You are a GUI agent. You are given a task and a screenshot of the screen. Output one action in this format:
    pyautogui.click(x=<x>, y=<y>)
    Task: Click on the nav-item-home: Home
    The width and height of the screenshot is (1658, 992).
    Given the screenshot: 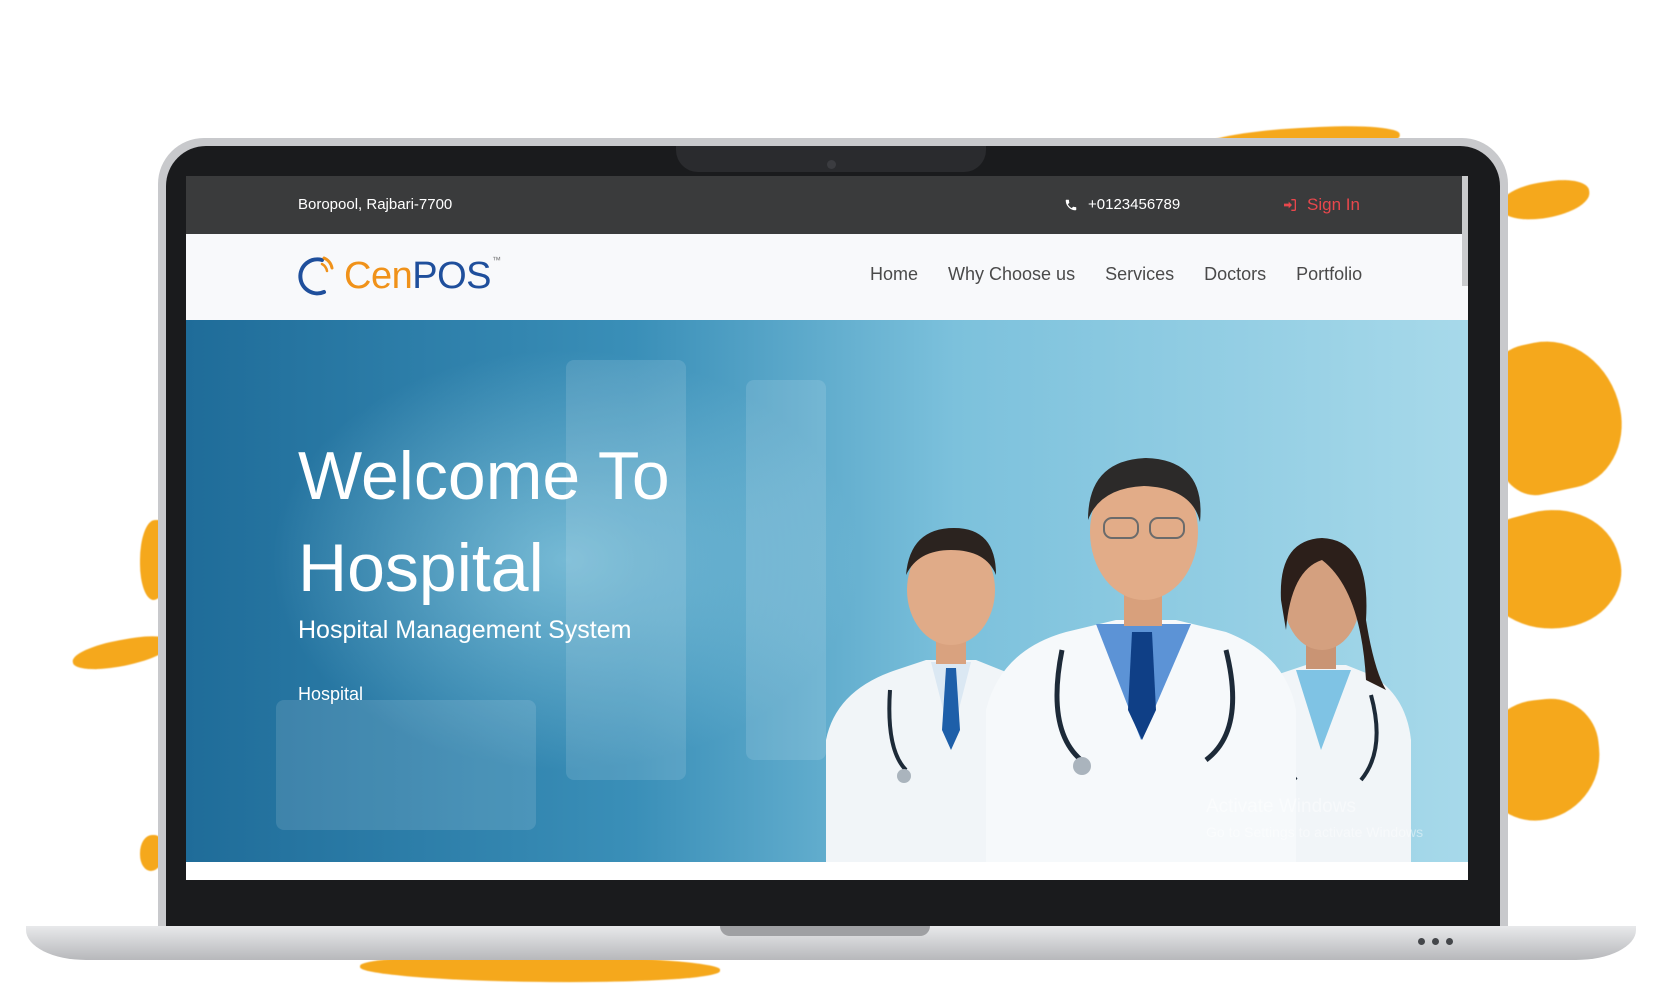 What is the action you would take?
    pyautogui.click(x=894, y=274)
    